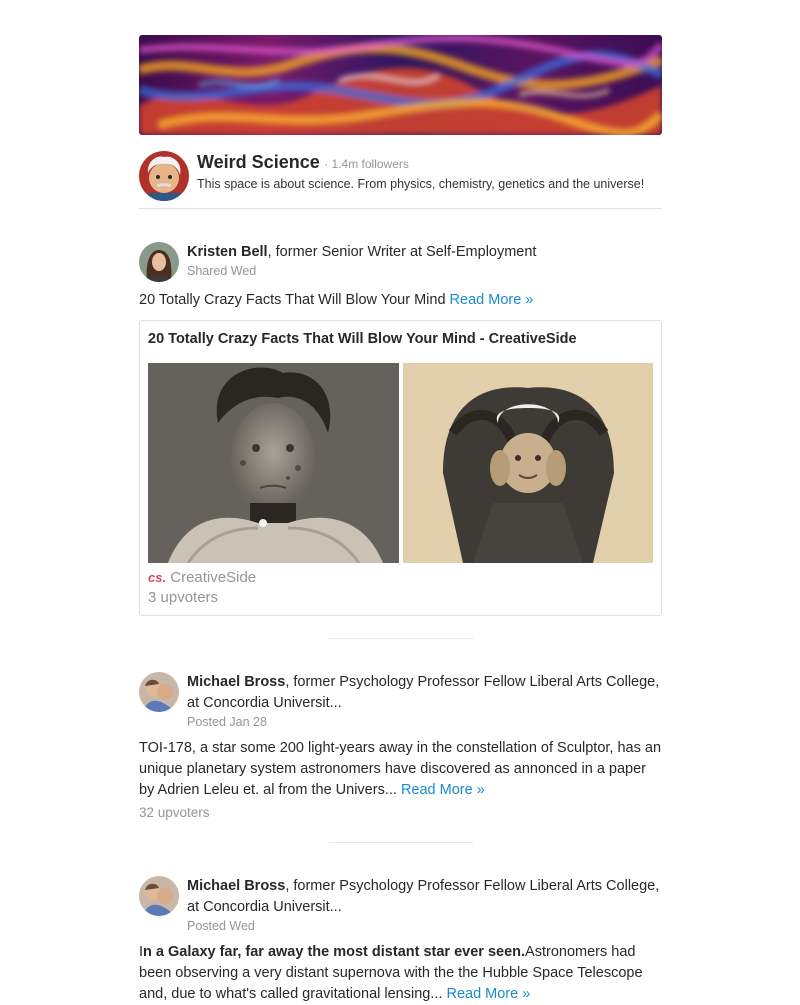 Image resolution: width=800 pixels, height=1005 pixels. Describe the element at coordinates (157, 577) in the screenshot. I see `source-logo-icon: cs.` at that location.